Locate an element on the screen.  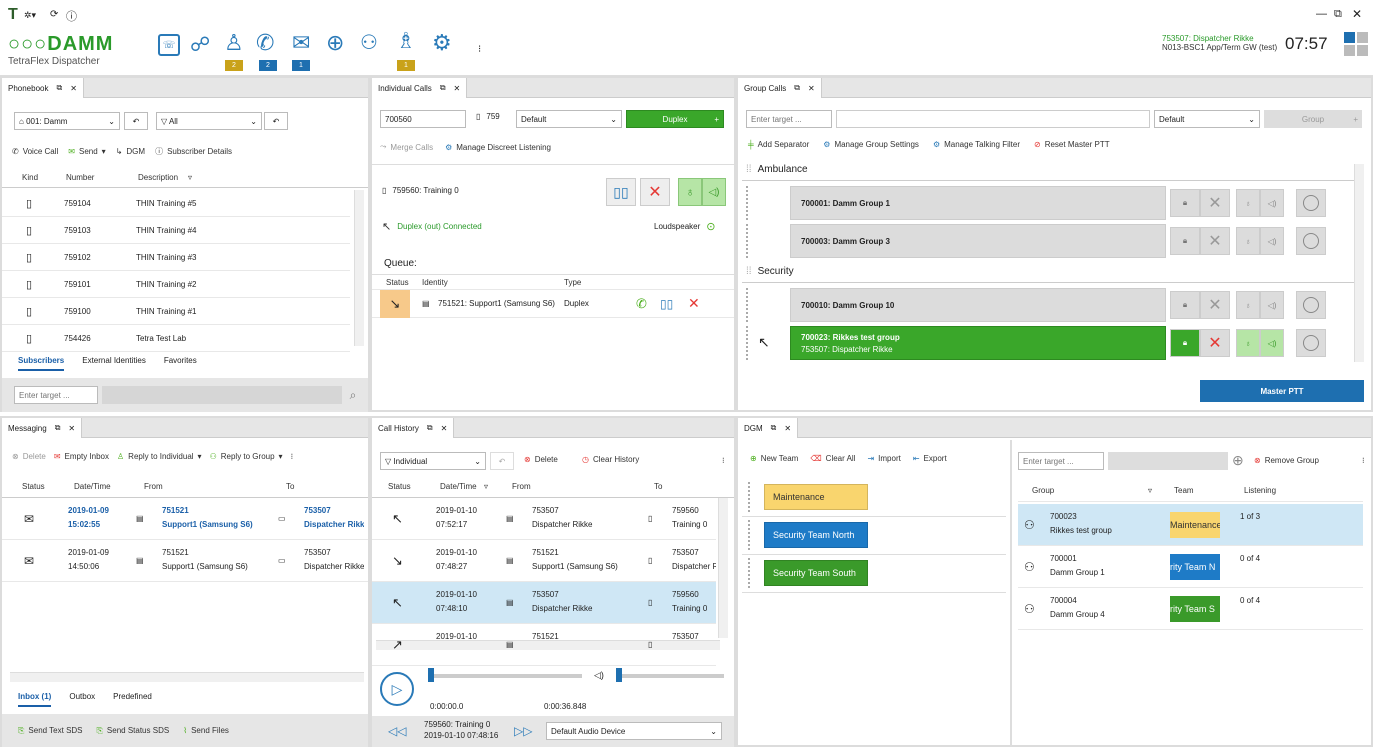
master-ptt-button: Master PTT is located at coordinates (1282, 391).